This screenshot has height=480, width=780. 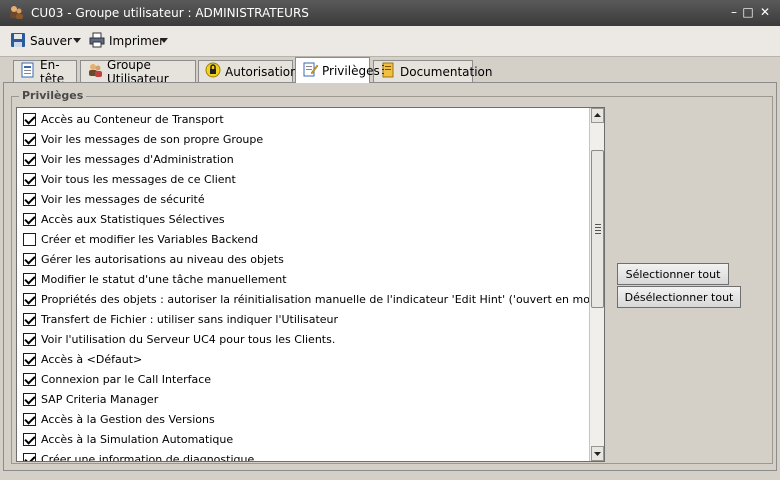 I want to click on print-label: Imprimer, so click(x=137, y=41).